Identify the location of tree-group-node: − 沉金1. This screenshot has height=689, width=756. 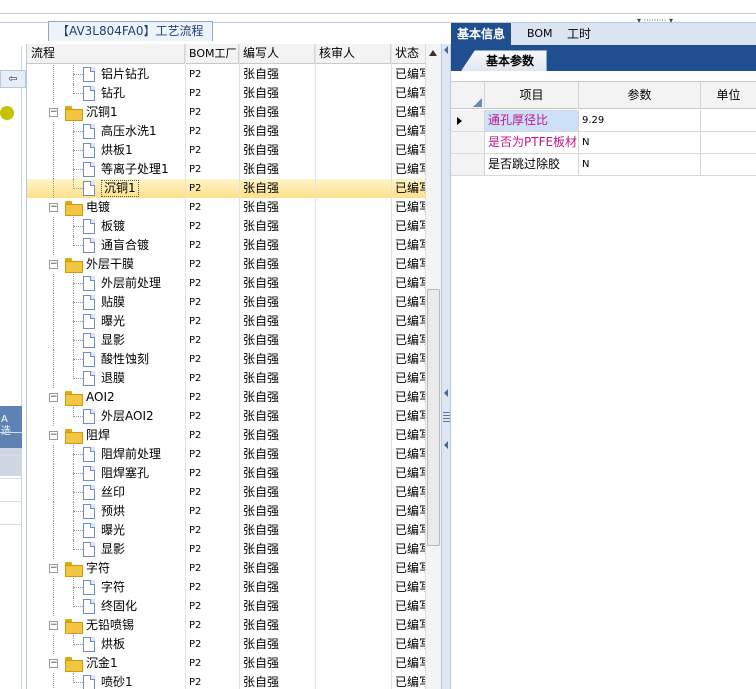
(119, 663).